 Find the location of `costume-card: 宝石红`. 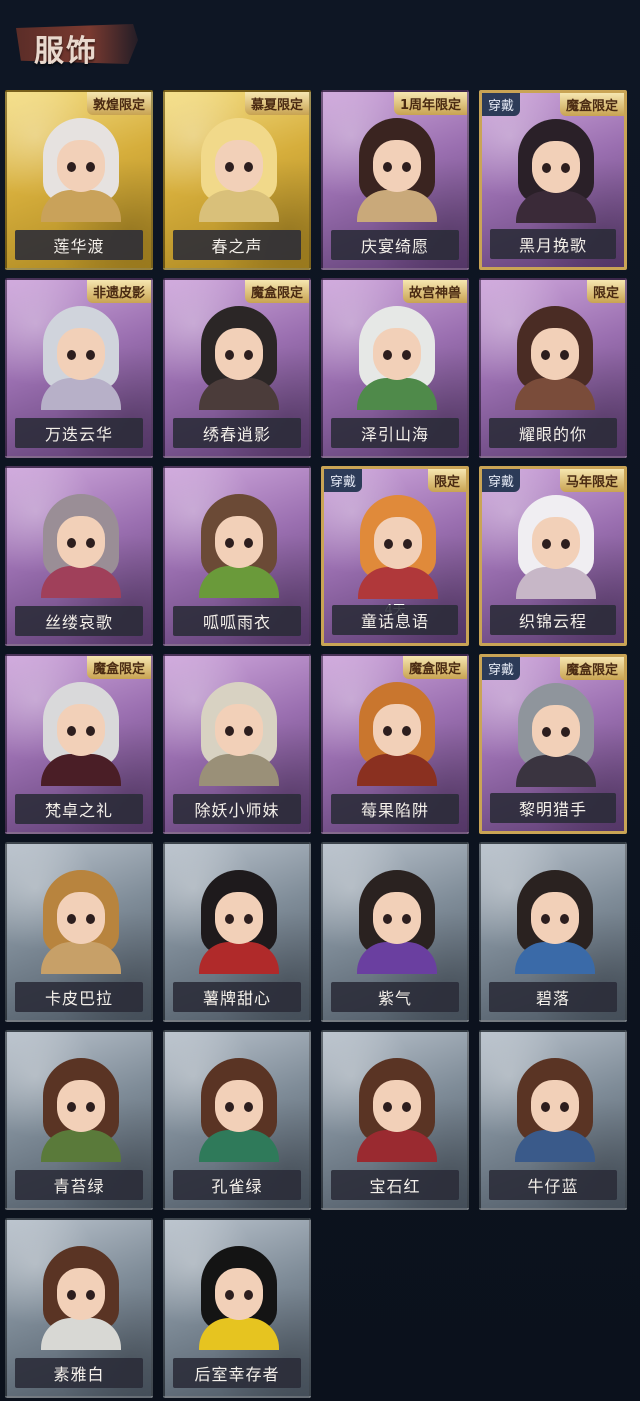

costume-card: 宝石红 is located at coordinates (395, 1120).